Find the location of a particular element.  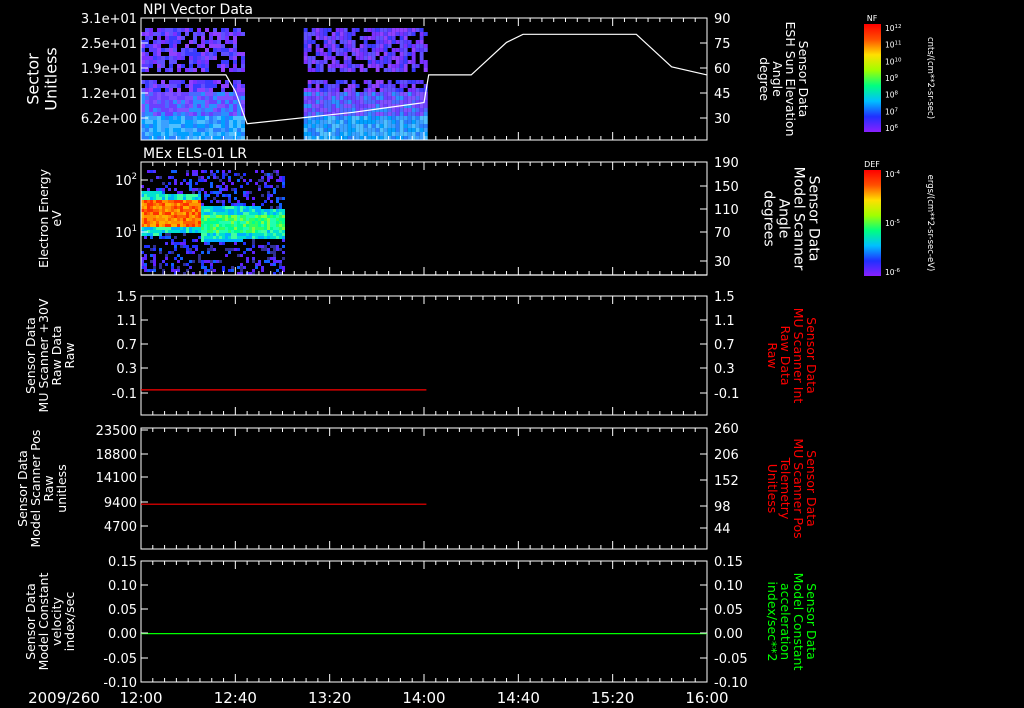

colorbar-tick-label: 1010 is located at coordinates (893, 61).